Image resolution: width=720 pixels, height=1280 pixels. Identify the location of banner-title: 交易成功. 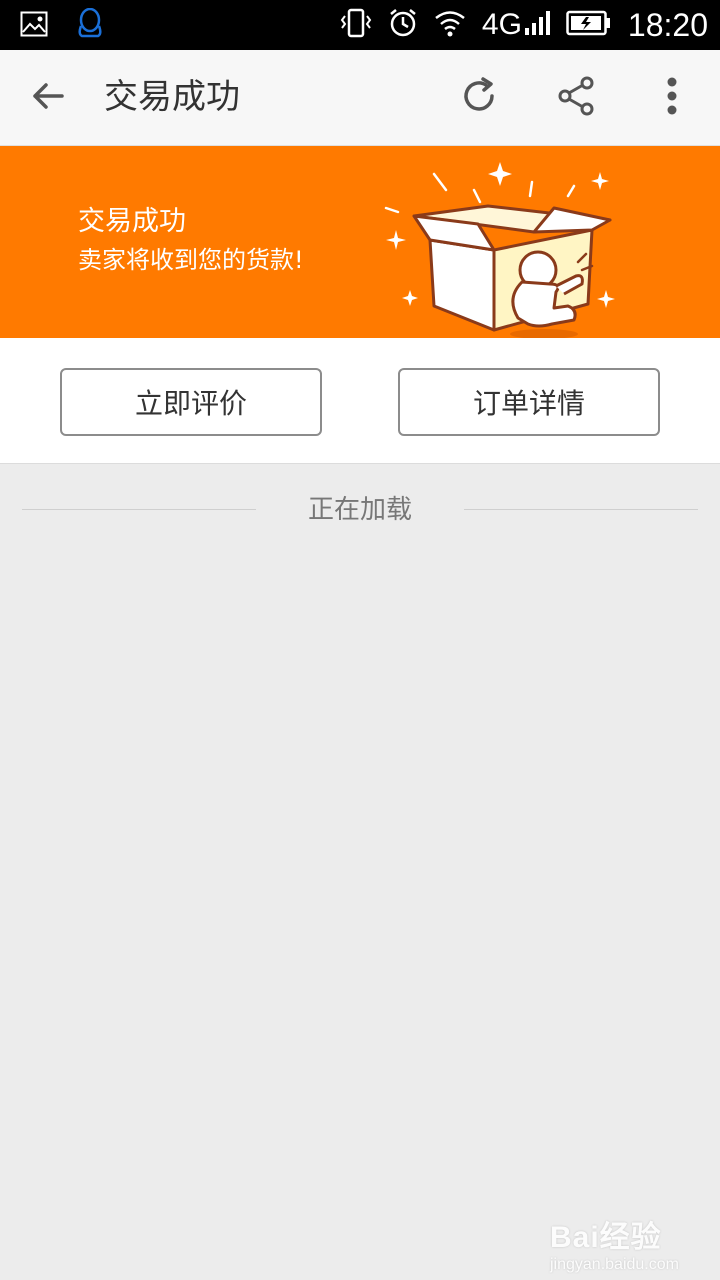
(132, 221).